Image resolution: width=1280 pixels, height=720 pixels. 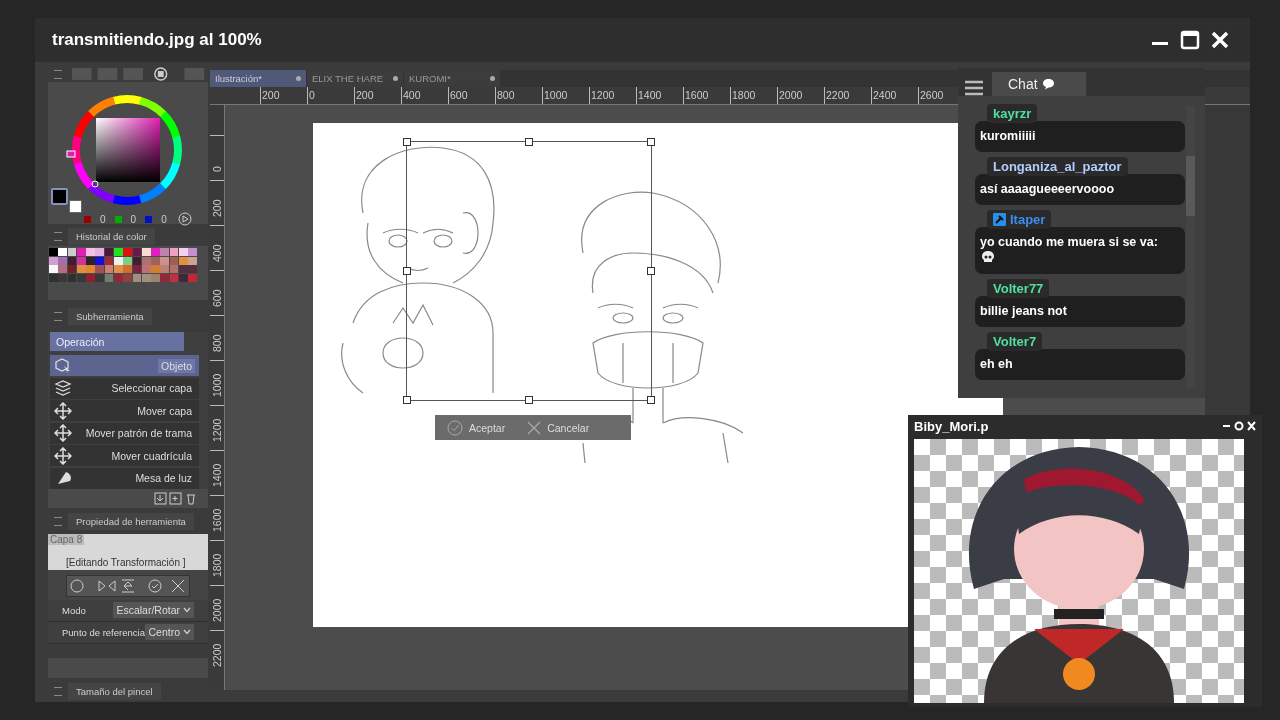 I want to click on panel-tab: Subherramienta, so click(x=110, y=316).